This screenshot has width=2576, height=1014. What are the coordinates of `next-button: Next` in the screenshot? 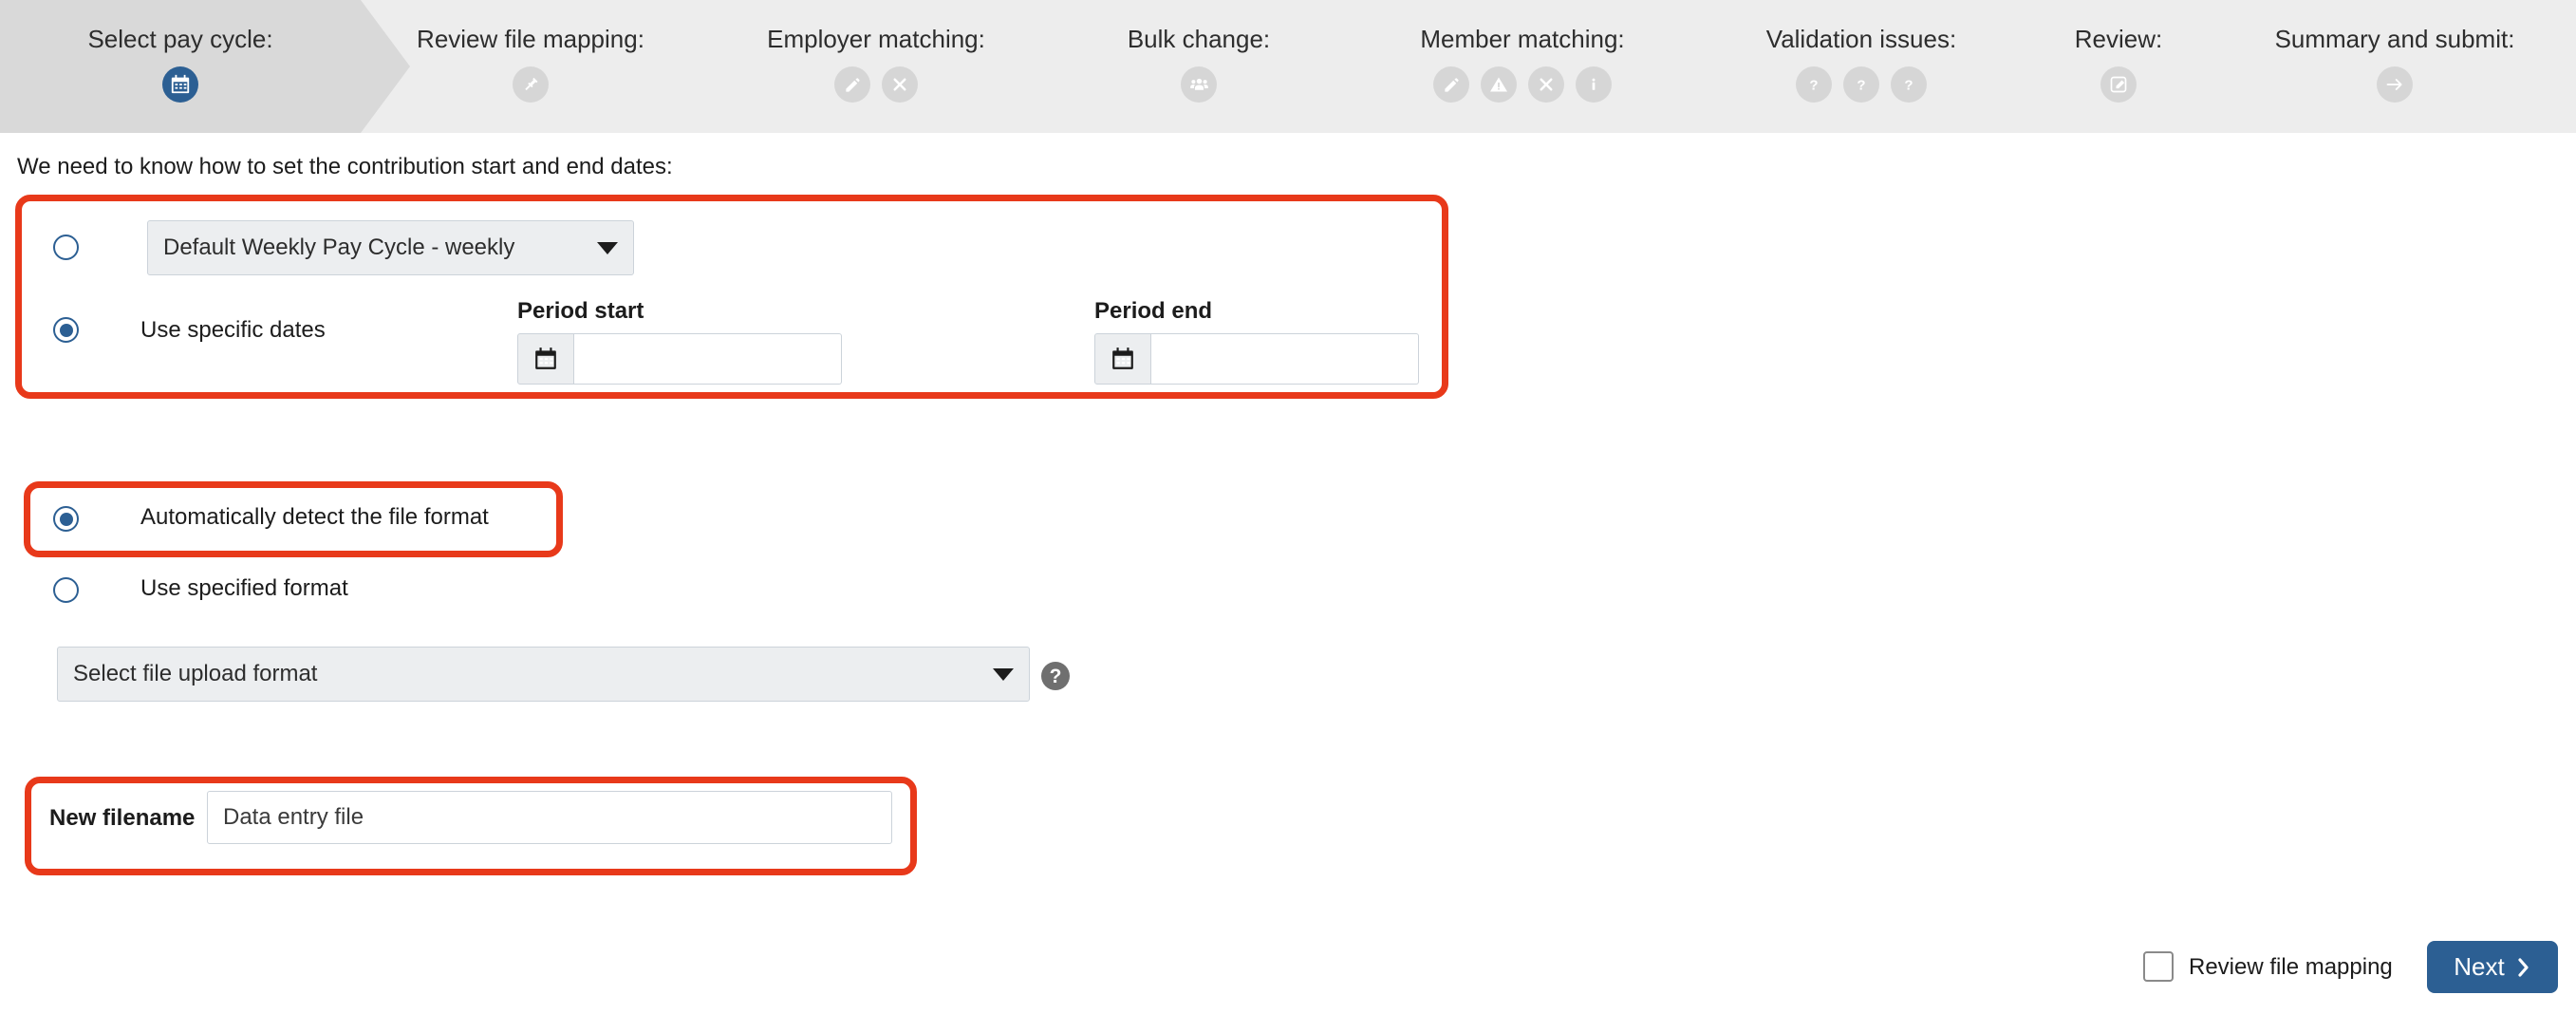 It's located at (2492, 967).